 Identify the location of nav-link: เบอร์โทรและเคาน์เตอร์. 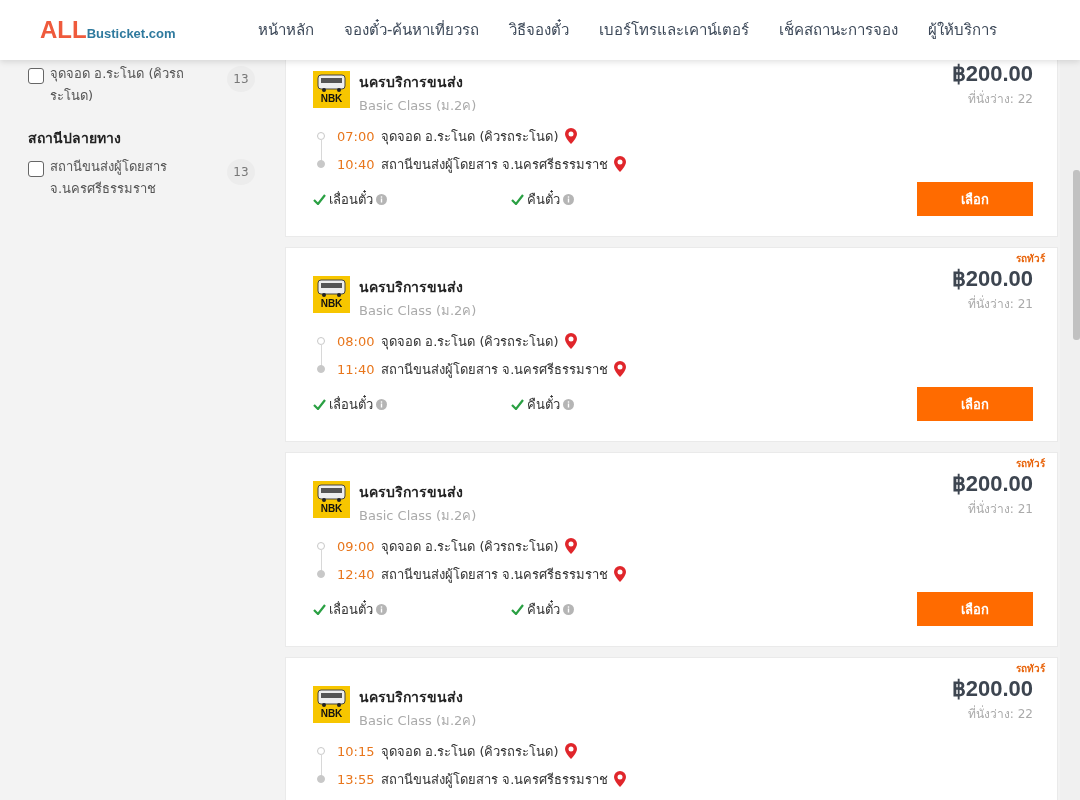
(674, 30).